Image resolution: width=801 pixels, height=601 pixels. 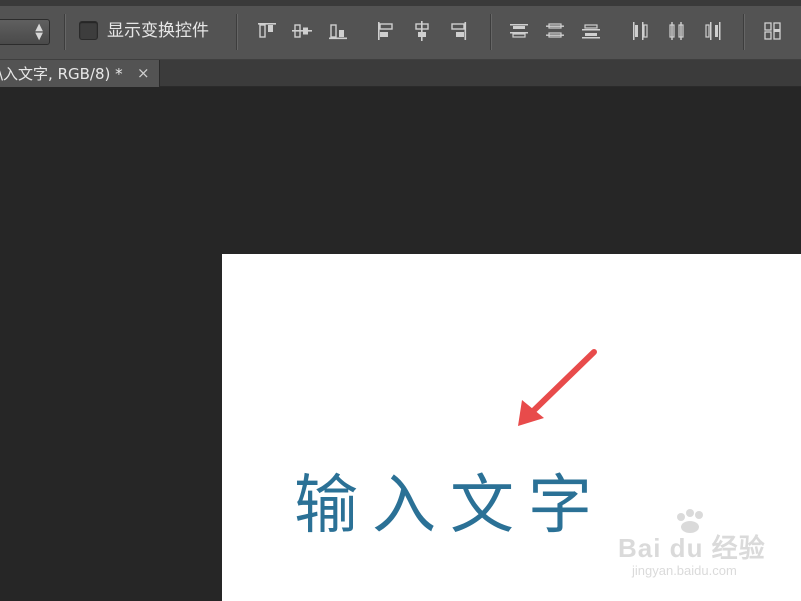 I want to click on distribute-horizontal-centers-icon, so click(x=676, y=31).